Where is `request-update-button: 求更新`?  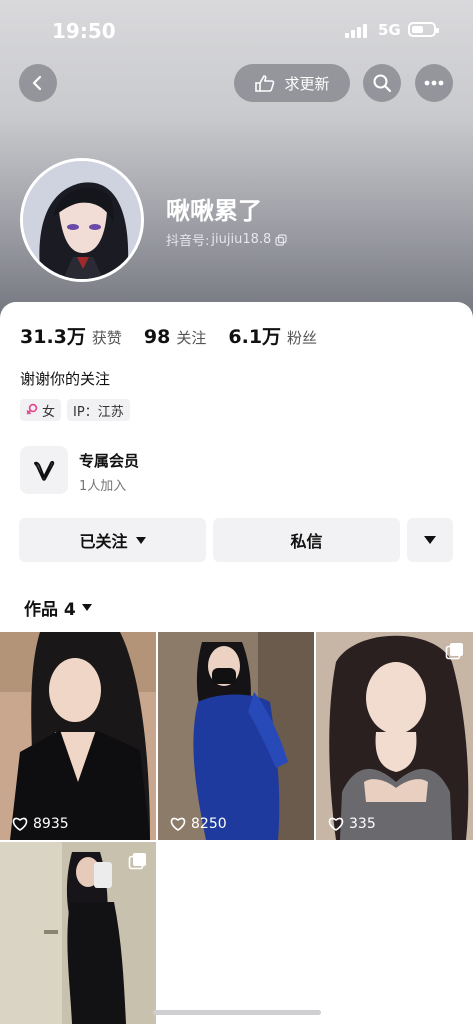
request-update-button: 求更新 is located at coordinates (292, 83).